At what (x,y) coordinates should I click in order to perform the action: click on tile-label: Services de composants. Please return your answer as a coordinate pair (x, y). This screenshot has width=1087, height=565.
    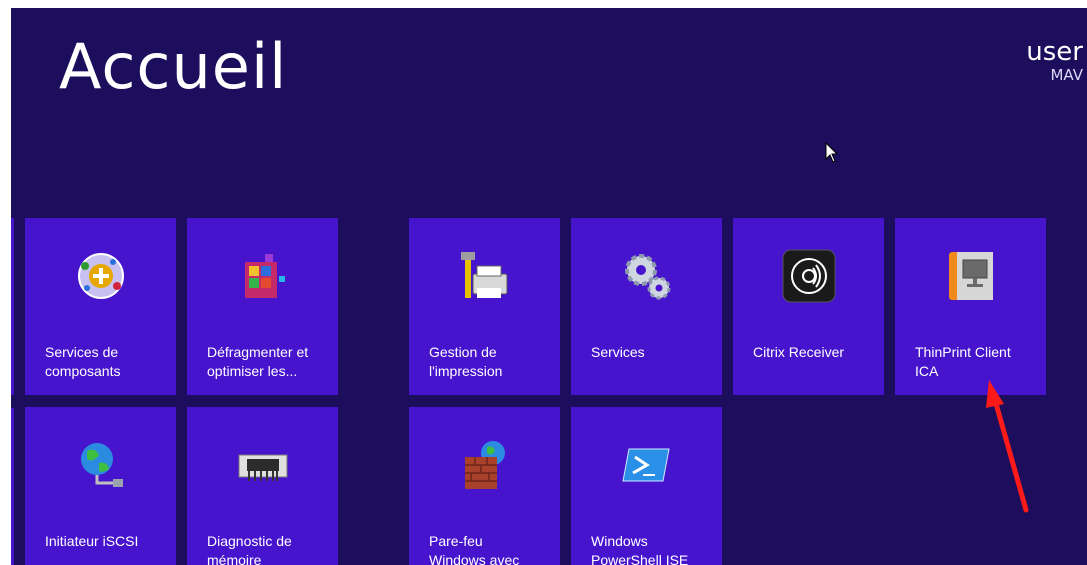
    Looking at the image, I should click on (106, 362).